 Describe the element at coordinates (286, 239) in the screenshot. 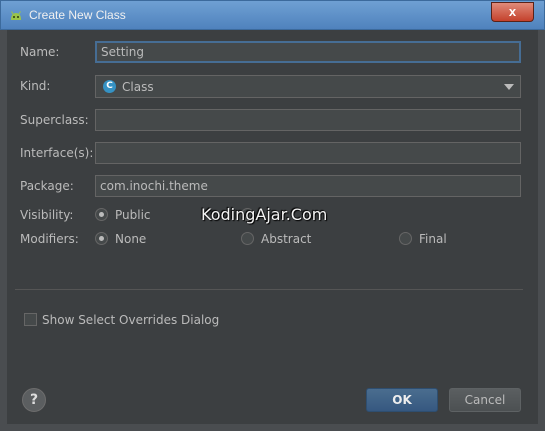

I see `modifier-abstract-label: Abstract` at that location.